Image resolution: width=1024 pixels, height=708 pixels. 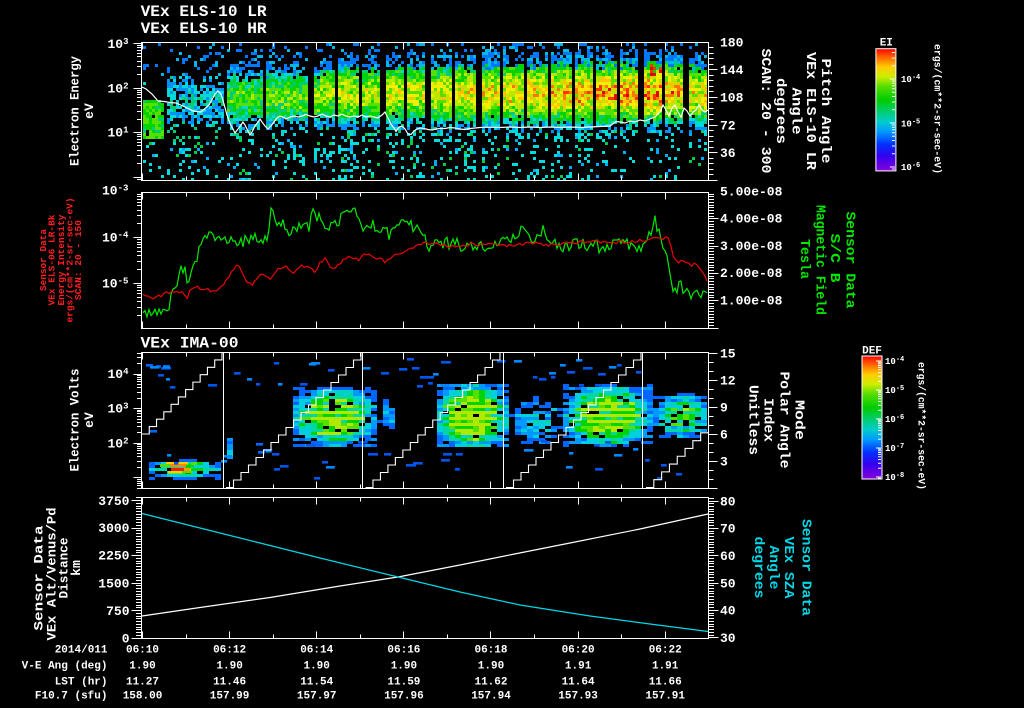 I want to click on svg-text: Electron Volts, so click(x=74, y=419).